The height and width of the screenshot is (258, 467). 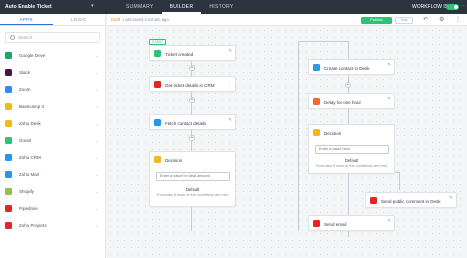 What do you see at coordinates (8, 106) in the screenshot?
I see `basecamp-icon` at bounding box center [8, 106].